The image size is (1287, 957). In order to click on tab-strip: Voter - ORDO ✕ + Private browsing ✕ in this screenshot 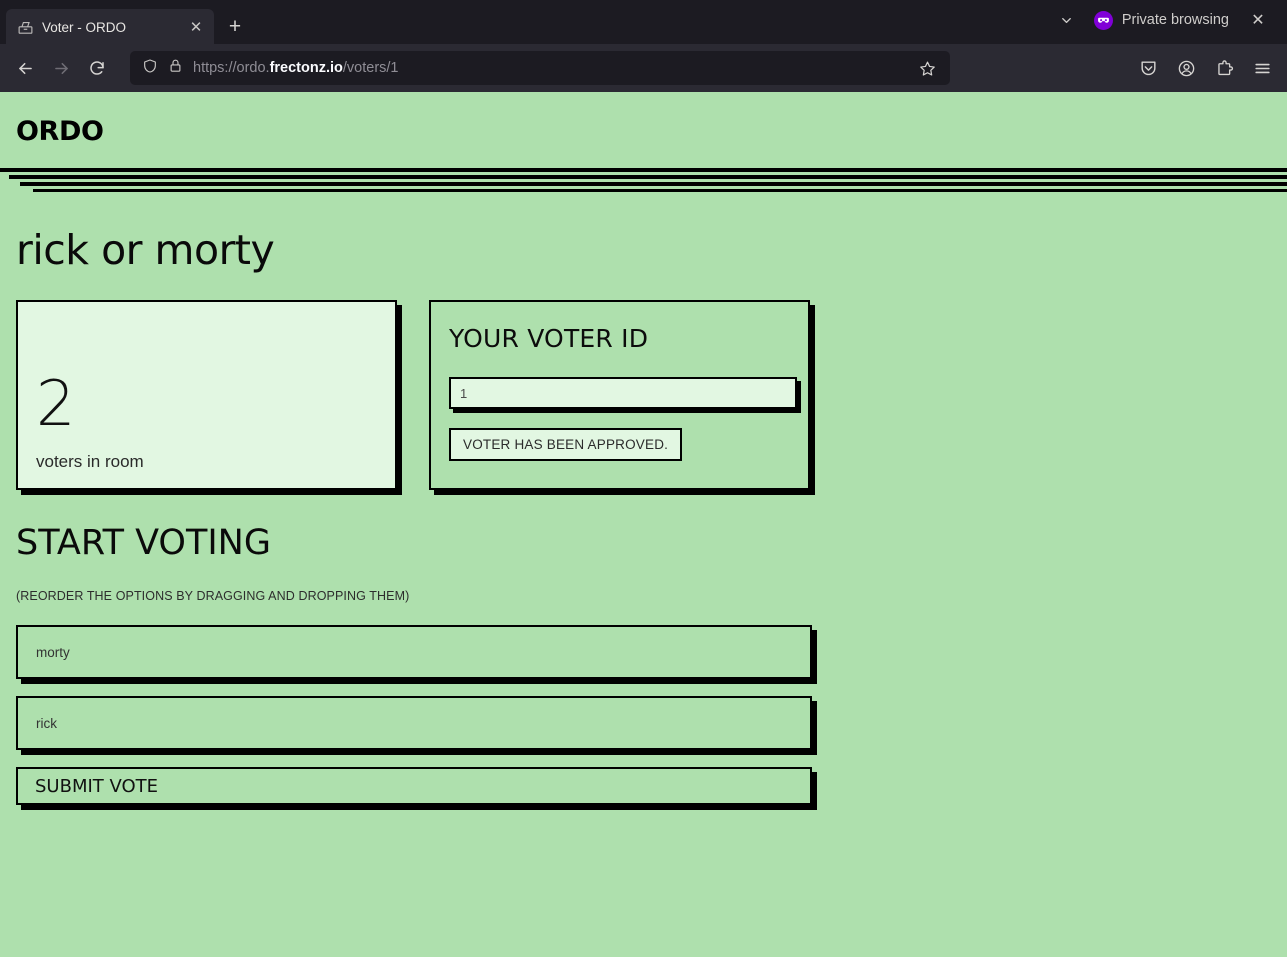, I will do `click(643, 22)`.